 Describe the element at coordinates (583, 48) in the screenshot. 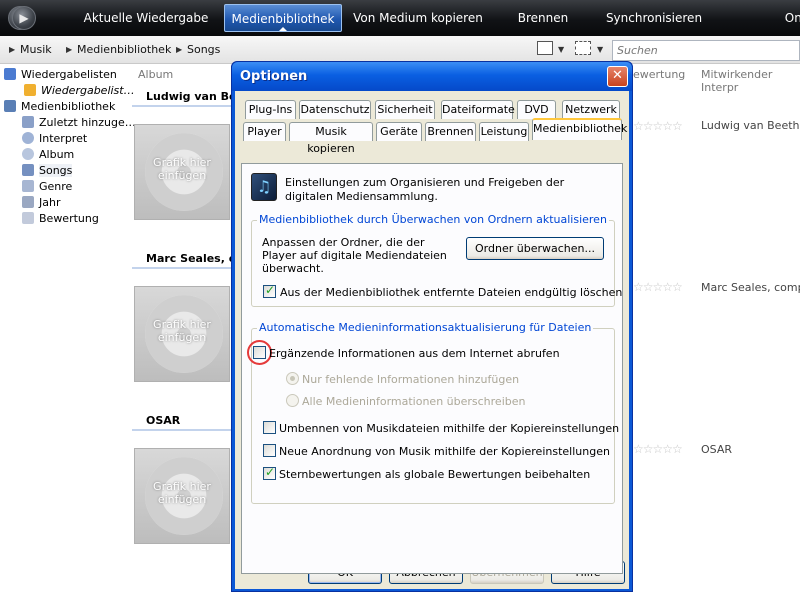

I see `layout-options-icon` at that location.